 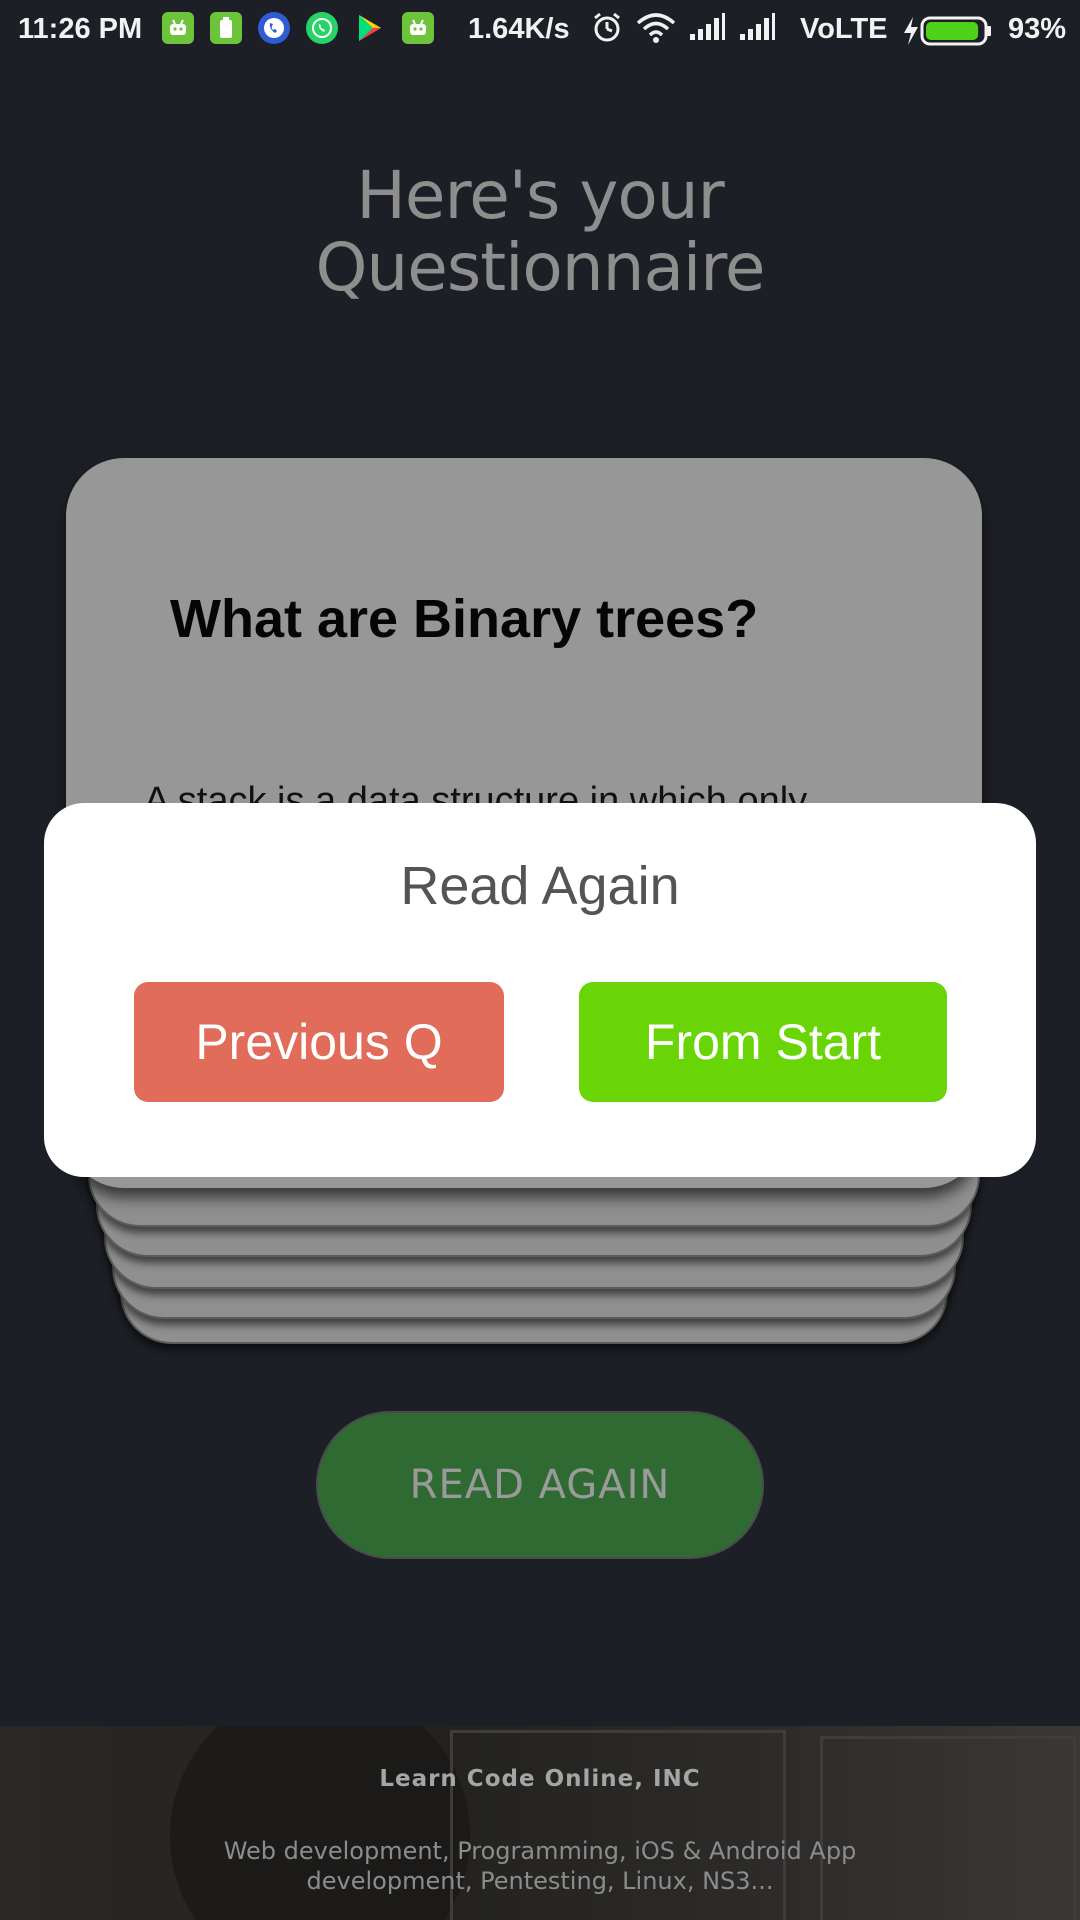 I want to click on read-again-button: READ AGAIN, so click(x=540, y=1485).